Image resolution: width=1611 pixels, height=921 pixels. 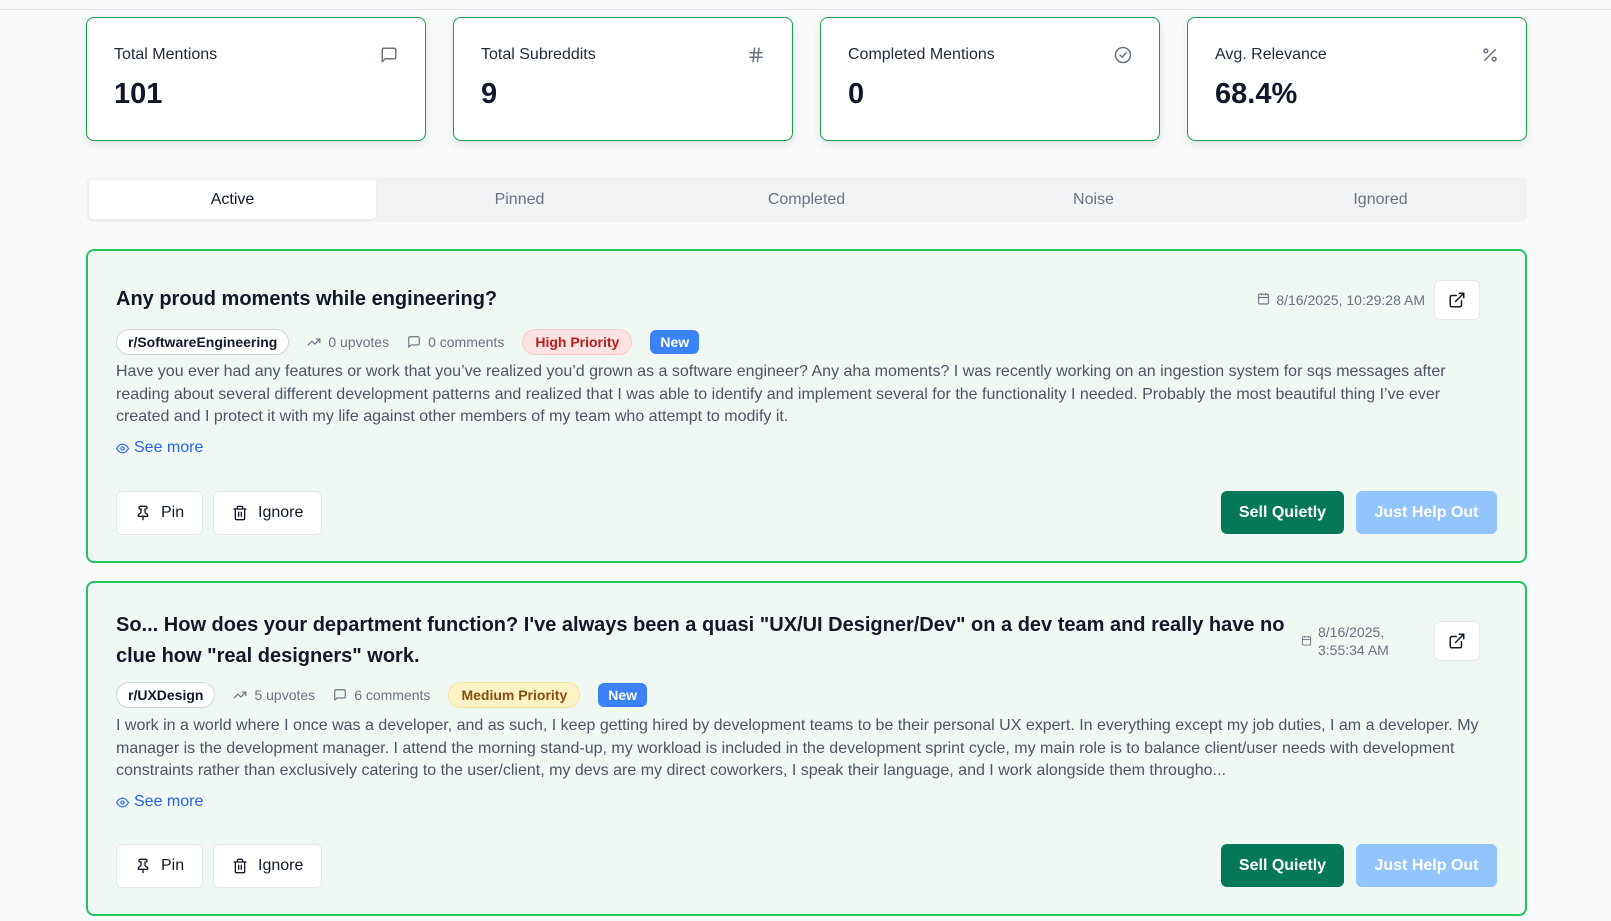 I want to click on upvotes: 0 upvotes, so click(x=348, y=342).